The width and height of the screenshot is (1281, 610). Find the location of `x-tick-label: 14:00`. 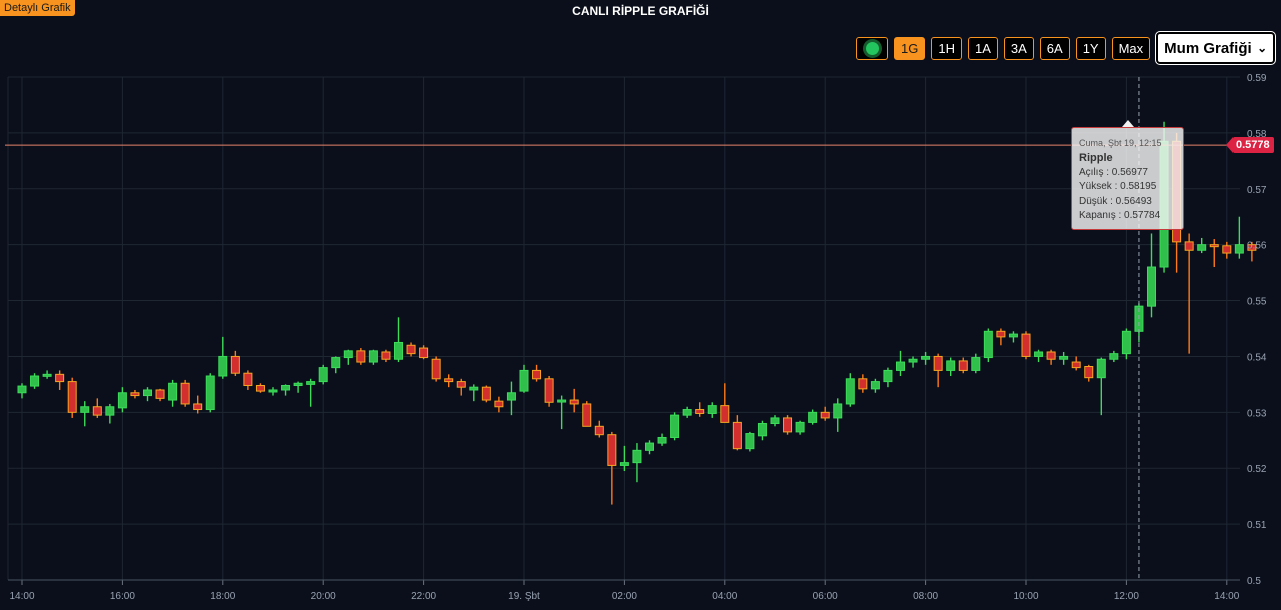

x-tick-label: 14:00 is located at coordinates (21, 596).